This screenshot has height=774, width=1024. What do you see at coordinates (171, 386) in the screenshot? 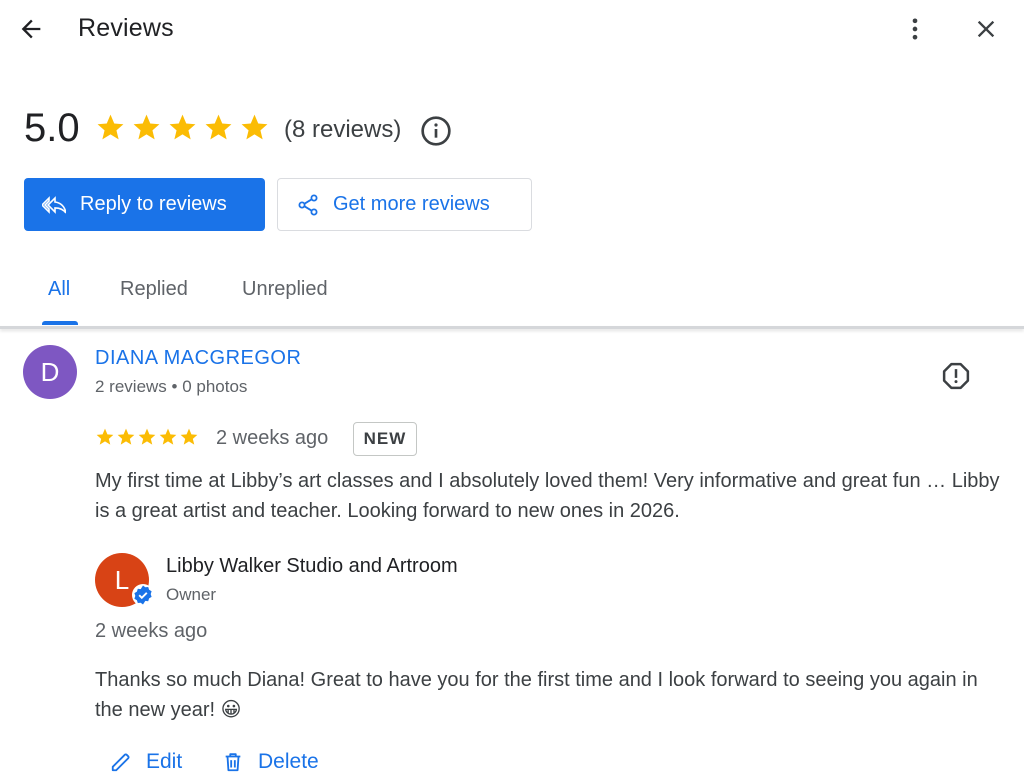
I see `reviewer-meta: 2 reviews • 0 photos` at bounding box center [171, 386].